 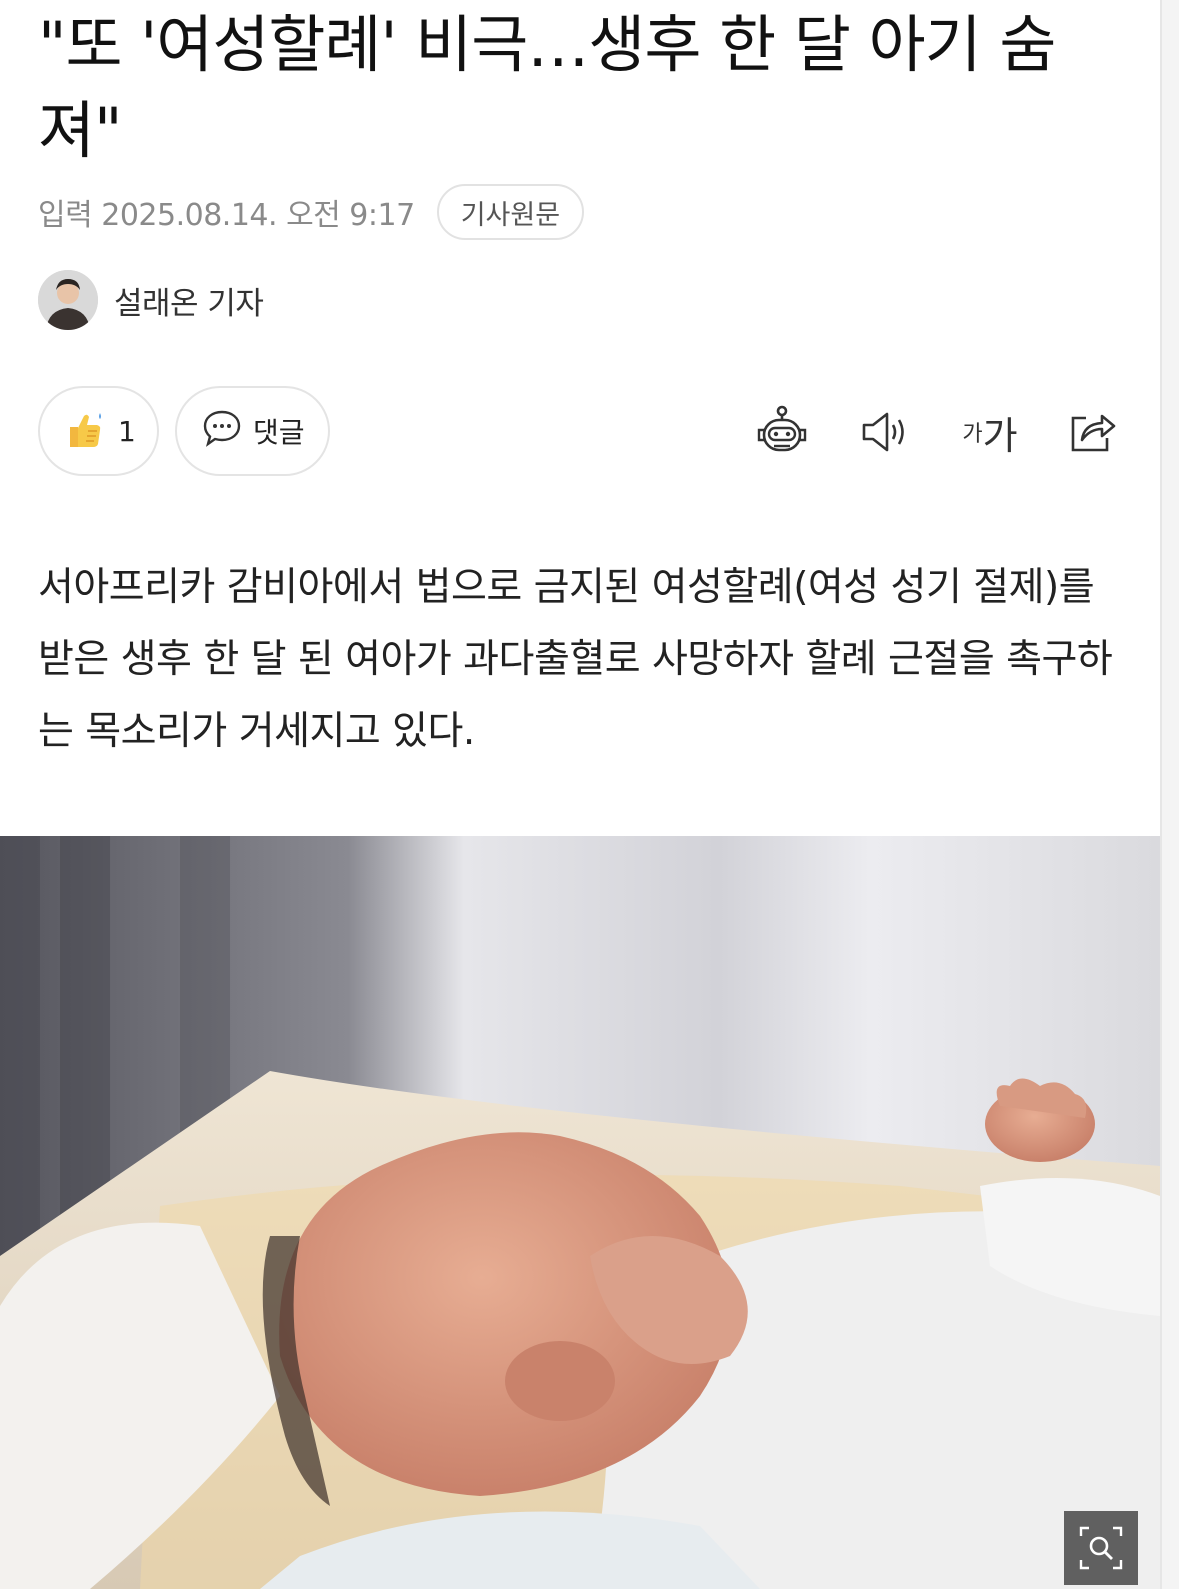 What do you see at coordinates (547, 87) in the screenshot?
I see `article-title: "또 '여성할례' 비극…생후 한 달 아기 숨져"` at bounding box center [547, 87].